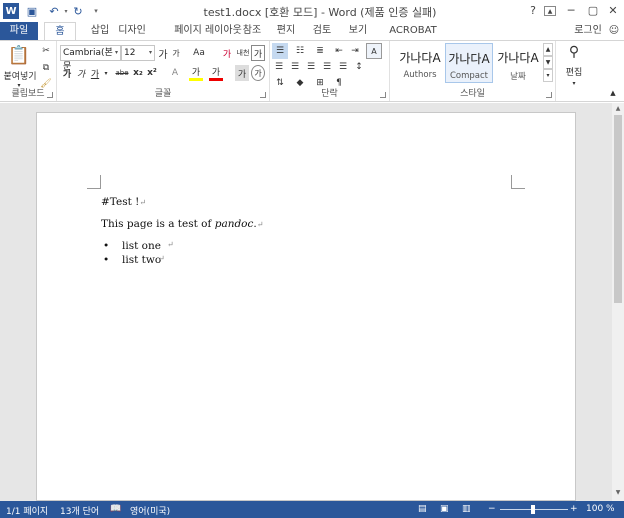  Describe the element at coordinates (574, 509) in the screenshot. I see `zoom-in-icon: +` at that location.